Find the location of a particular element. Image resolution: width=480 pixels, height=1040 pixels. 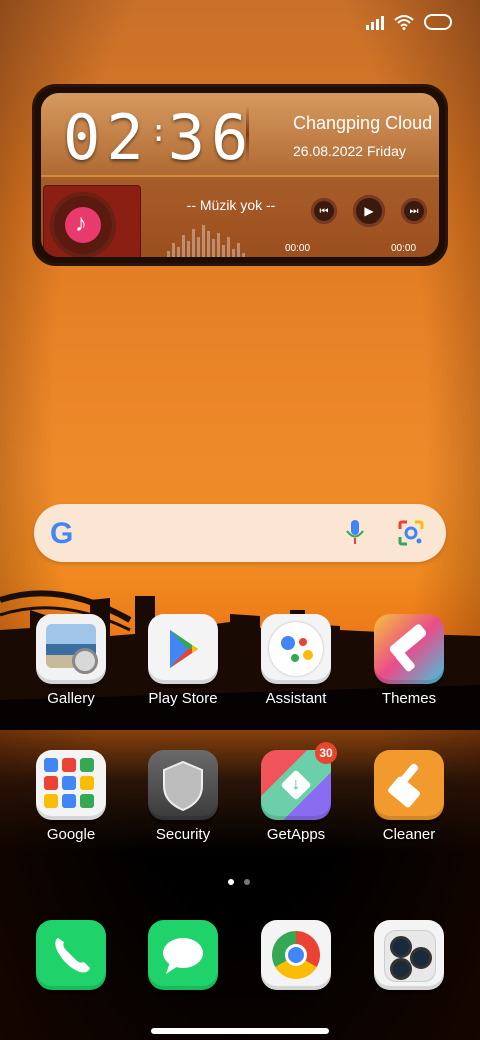

google-search-bar: G is located at coordinates (240, 533).